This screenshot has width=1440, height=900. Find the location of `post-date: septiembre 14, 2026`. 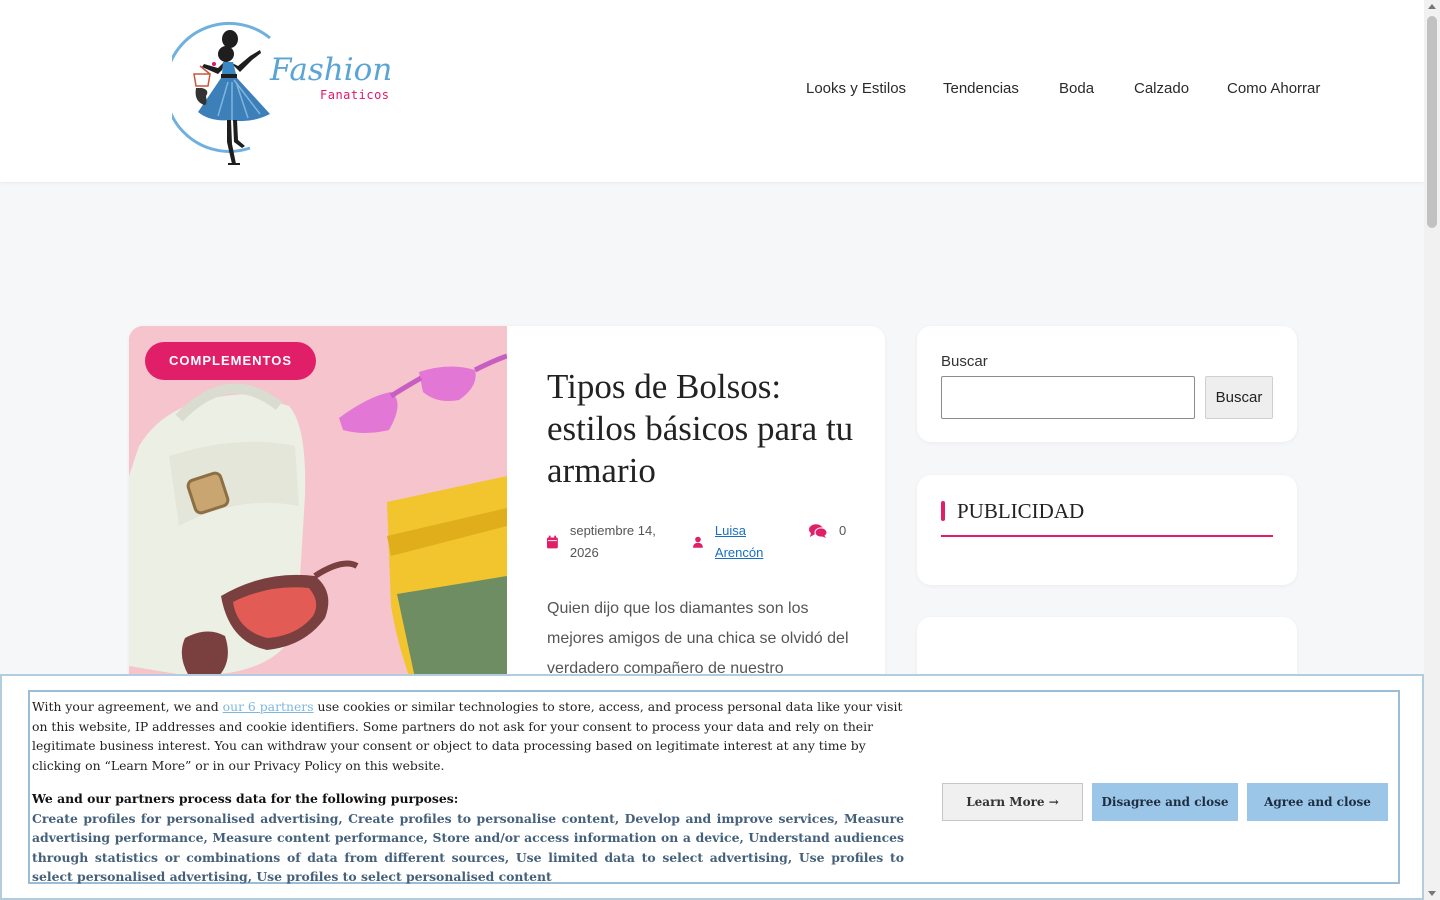

post-date: septiembre 14, 2026 is located at coordinates (612, 542).